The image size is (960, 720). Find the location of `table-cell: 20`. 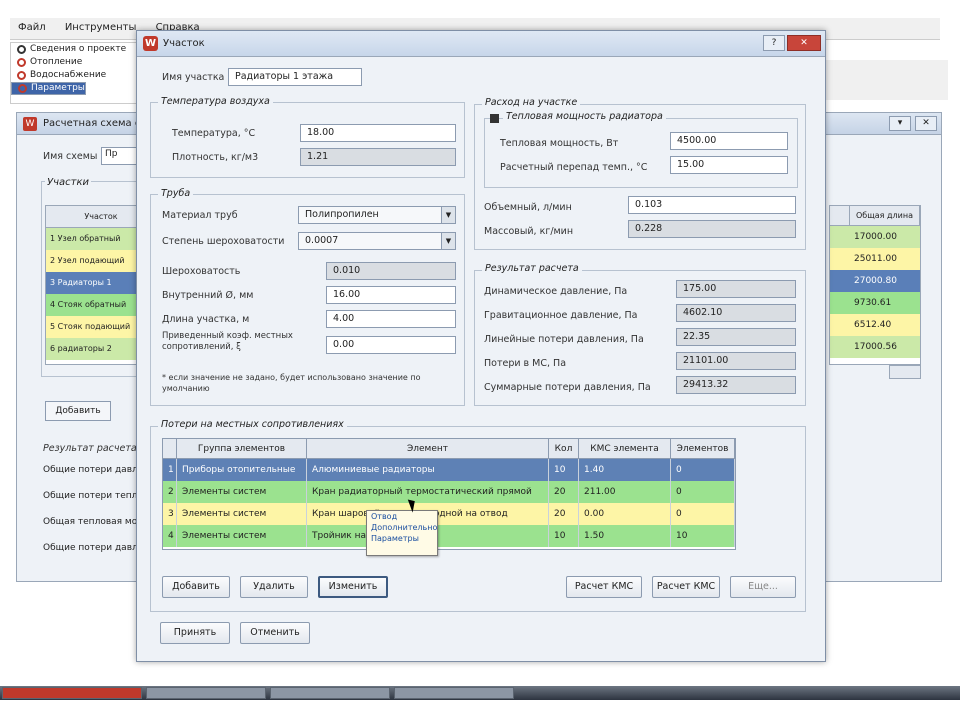

table-cell: 20 is located at coordinates (564, 514).